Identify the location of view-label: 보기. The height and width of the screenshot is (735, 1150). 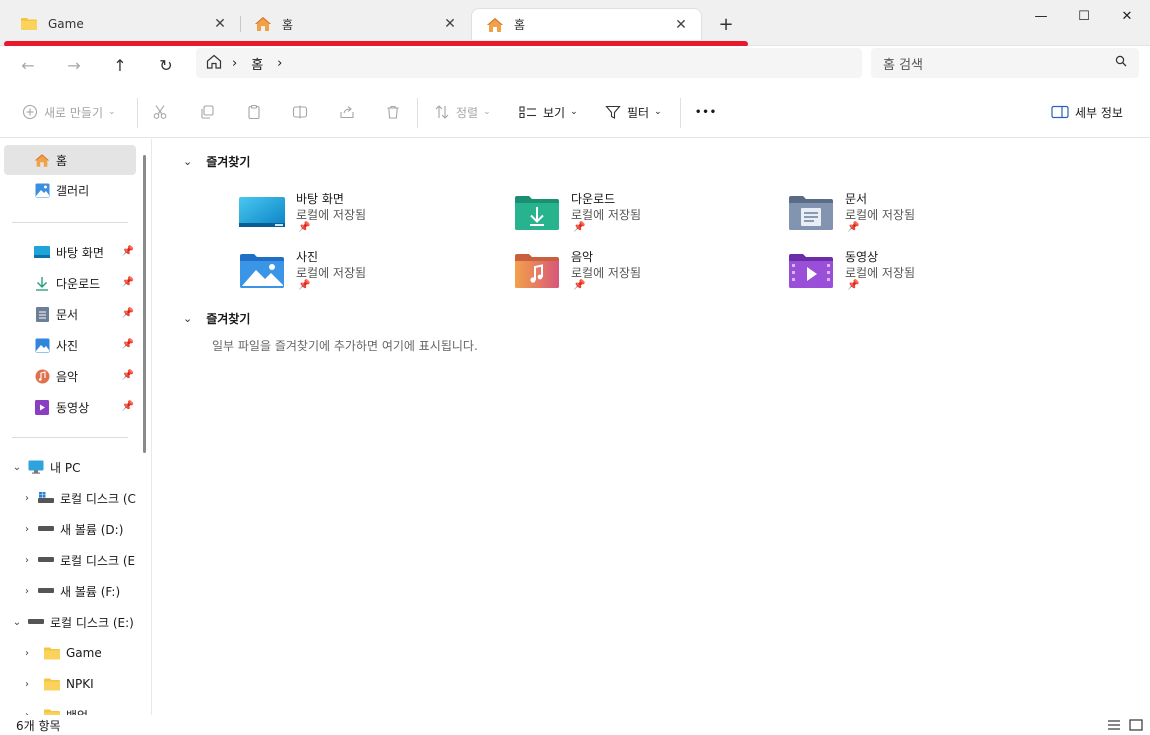
(554, 112).